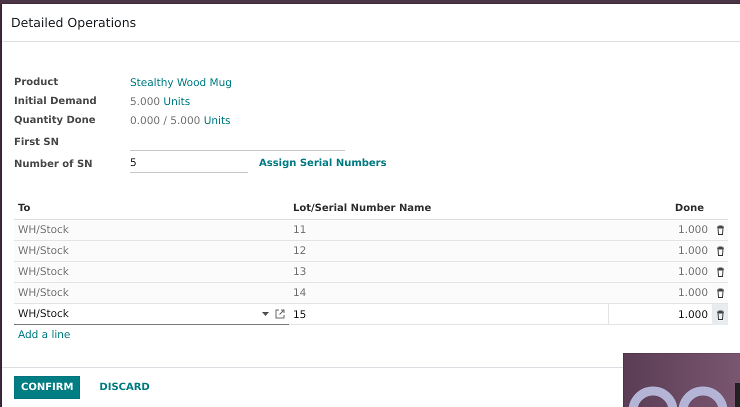 The height and width of the screenshot is (407, 740). I want to click on external-link-icon, so click(280, 314).